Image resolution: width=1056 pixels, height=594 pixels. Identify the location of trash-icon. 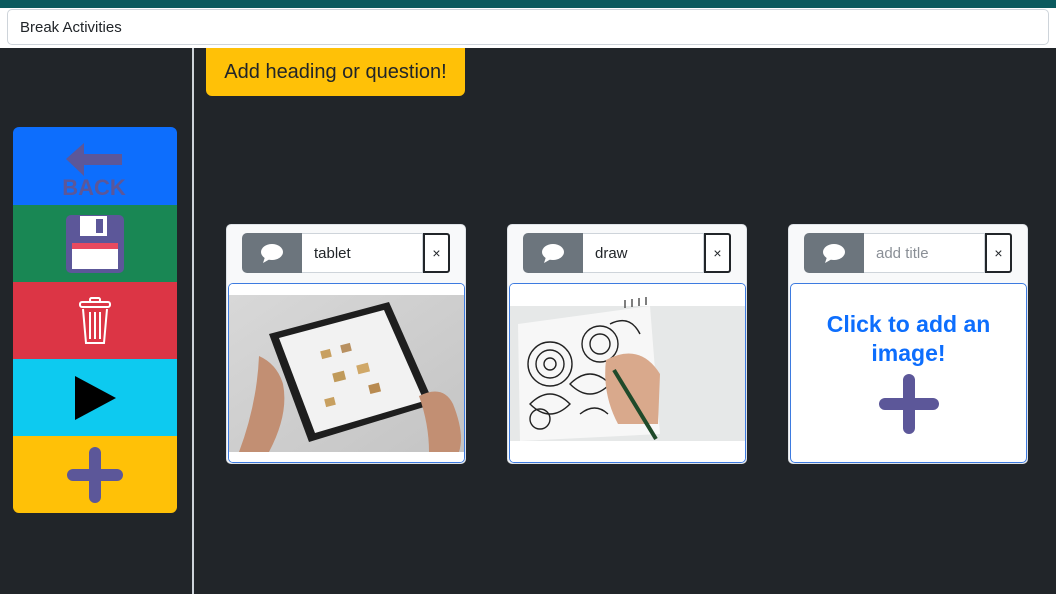
(95, 320).